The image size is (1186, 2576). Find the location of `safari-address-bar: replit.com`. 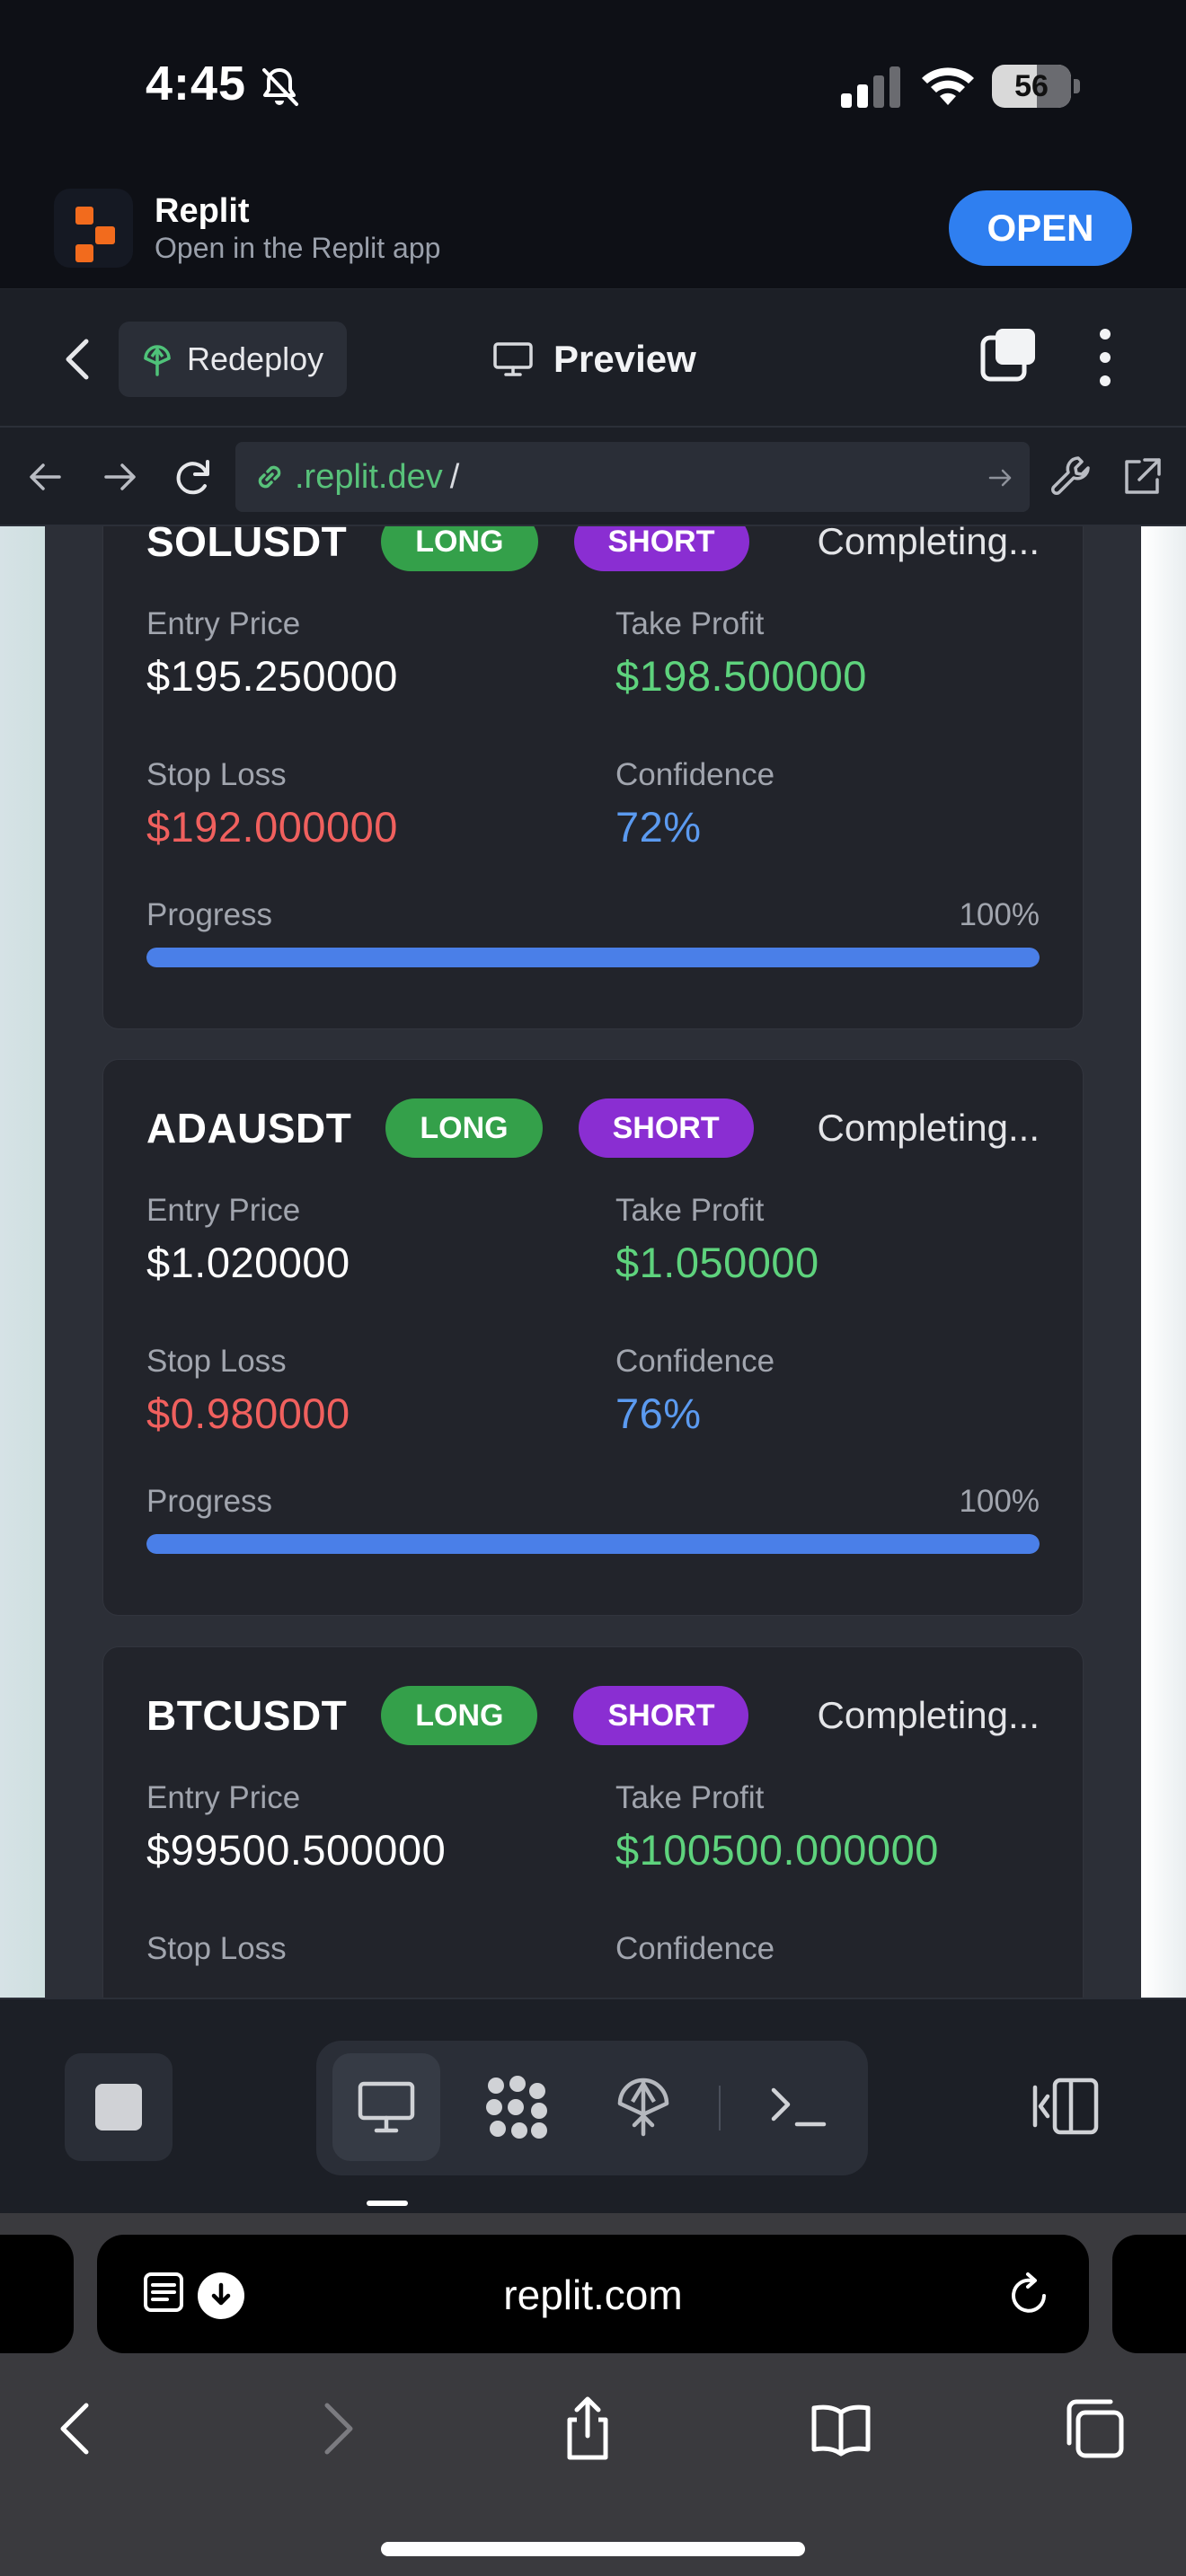

safari-address-bar: replit.com is located at coordinates (593, 2294).